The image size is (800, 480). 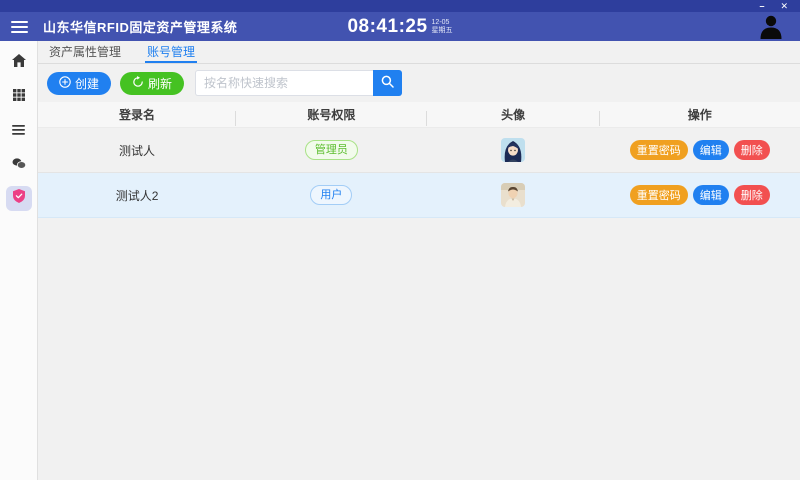 What do you see at coordinates (400, 6) in the screenshot?
I see `window-titlebar: – ✕` at bounding box center [400, 6].